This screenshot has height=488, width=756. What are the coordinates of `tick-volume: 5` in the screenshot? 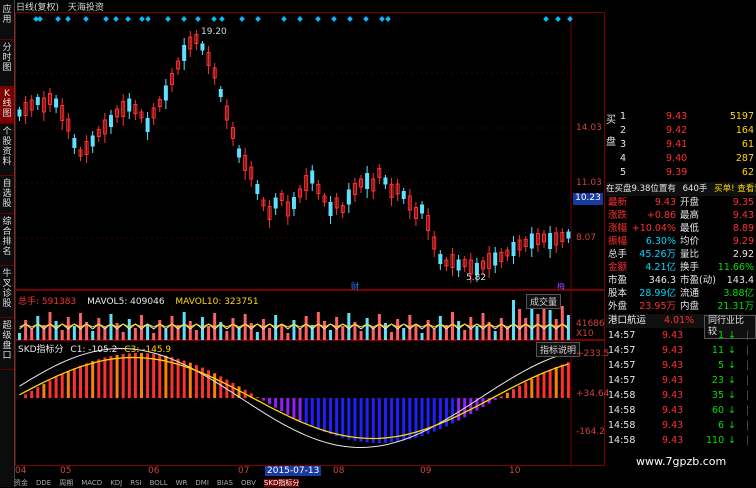 It's located at (720, 365).